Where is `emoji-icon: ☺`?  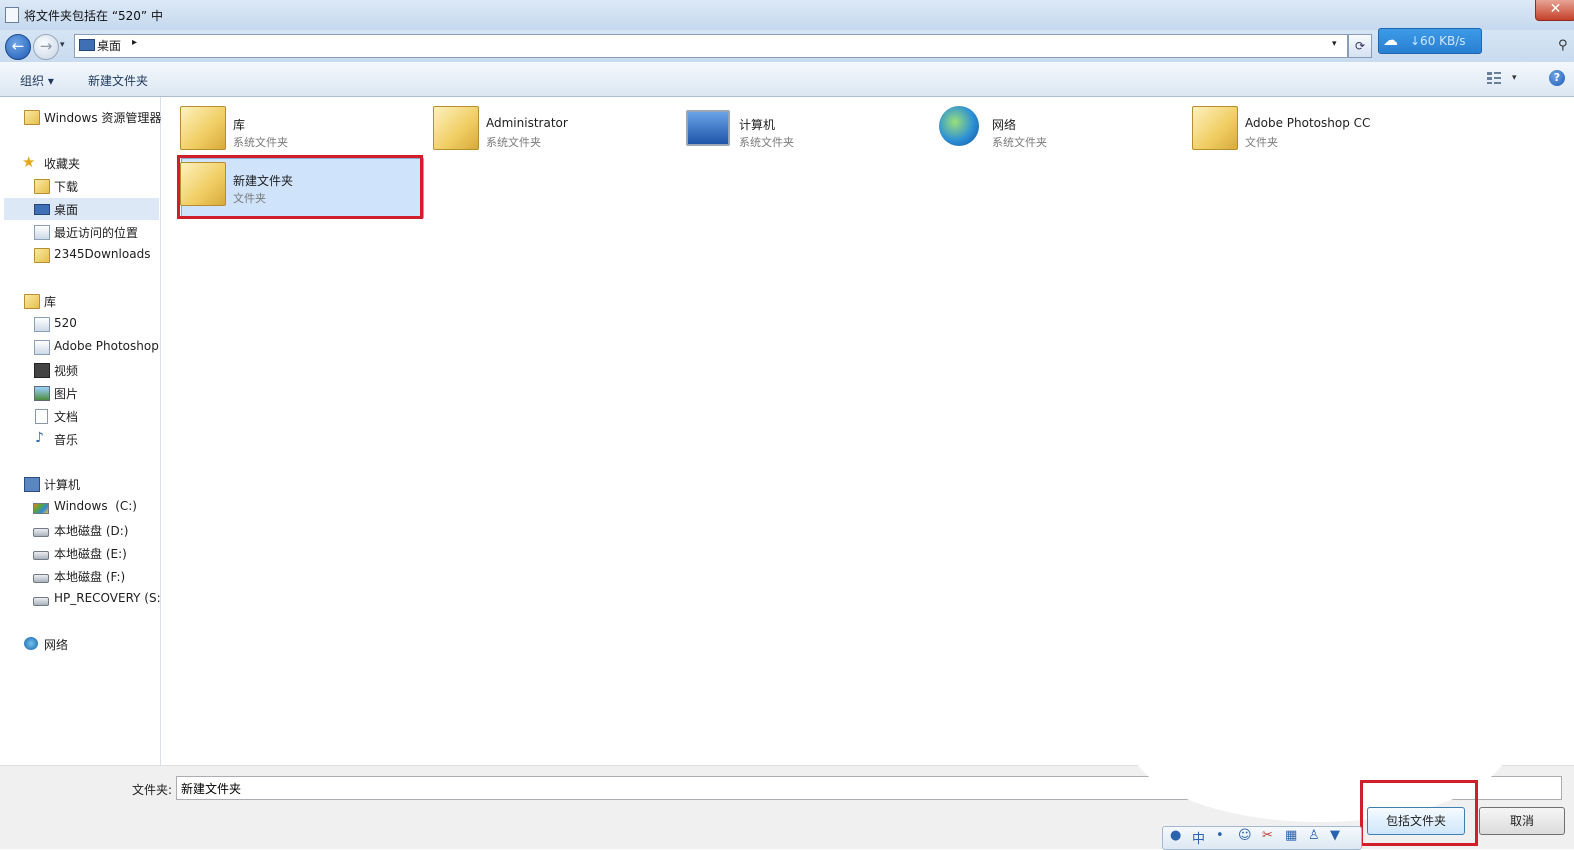
emoji-icon: ☺ is located at coordinates (1245, 835).